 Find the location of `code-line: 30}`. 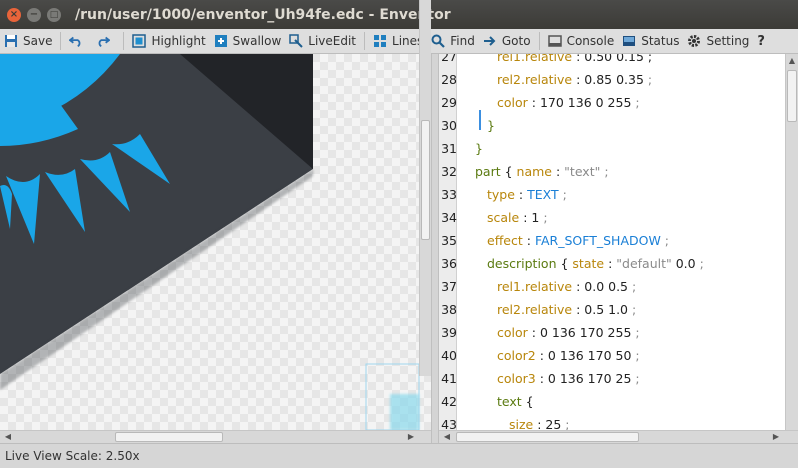

code-line: 30} is located at coordinates (612, 125).